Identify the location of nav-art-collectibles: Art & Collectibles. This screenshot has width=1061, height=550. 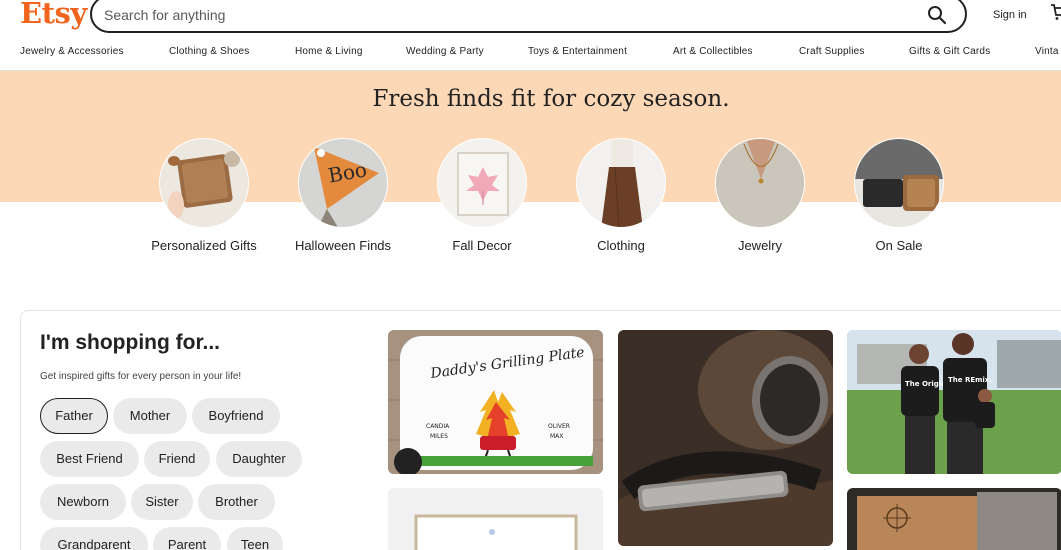
(713, 51).